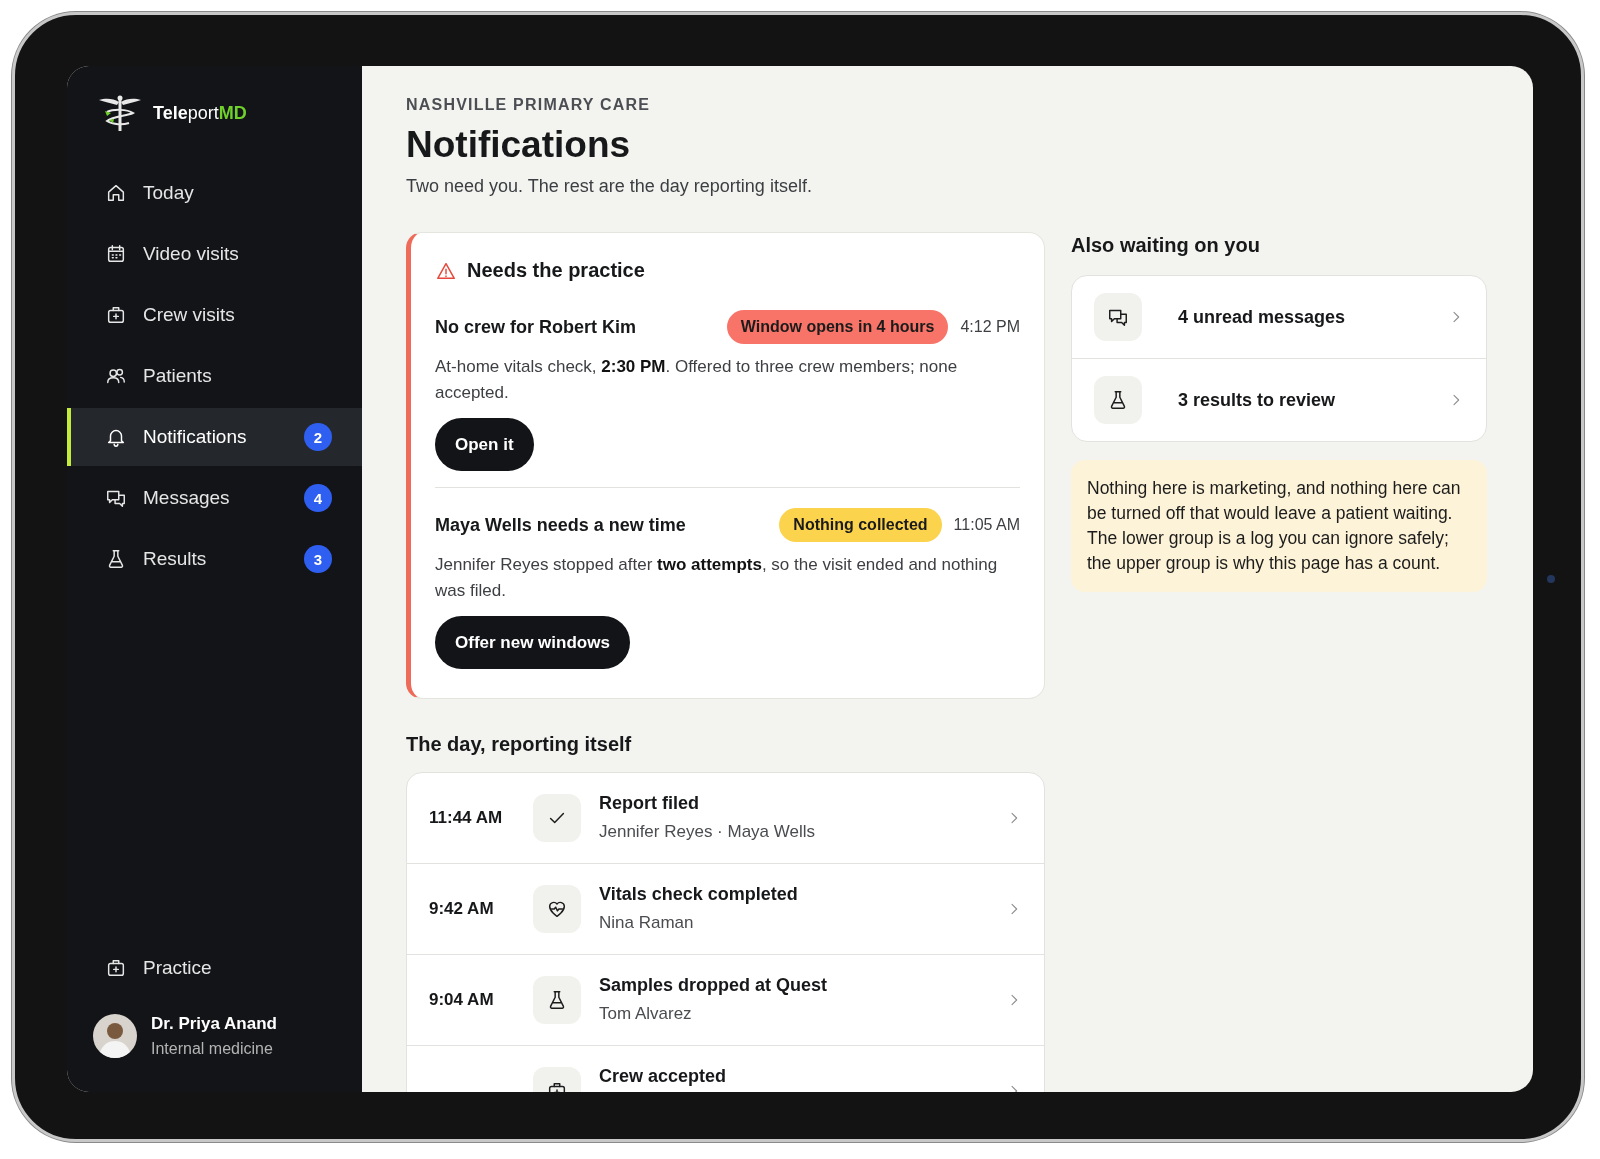  I want to click on activity-row: 11:44 AM Report filed Jennifer Reyes · Maya Wells, so click(725, 818).